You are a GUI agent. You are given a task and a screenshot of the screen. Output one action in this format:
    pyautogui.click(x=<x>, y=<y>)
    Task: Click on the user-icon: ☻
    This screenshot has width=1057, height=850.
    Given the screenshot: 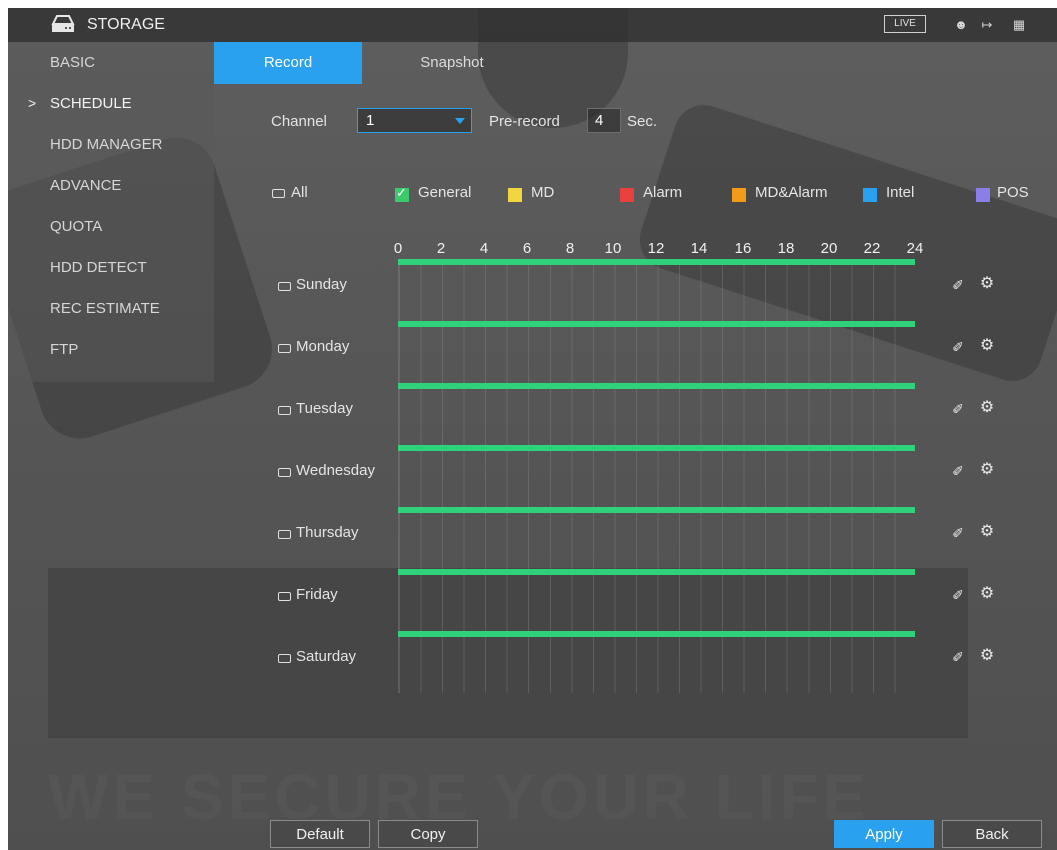 What is the action you would take?
    pyautogui.click(x=961, y=25)
    